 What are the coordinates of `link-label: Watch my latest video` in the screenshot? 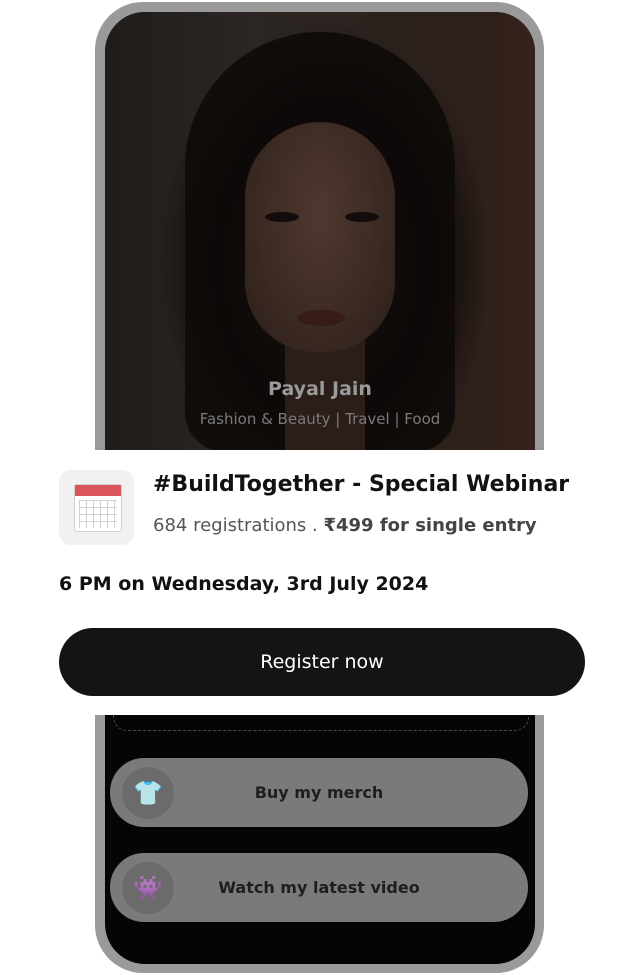 It's located at (319, 887).